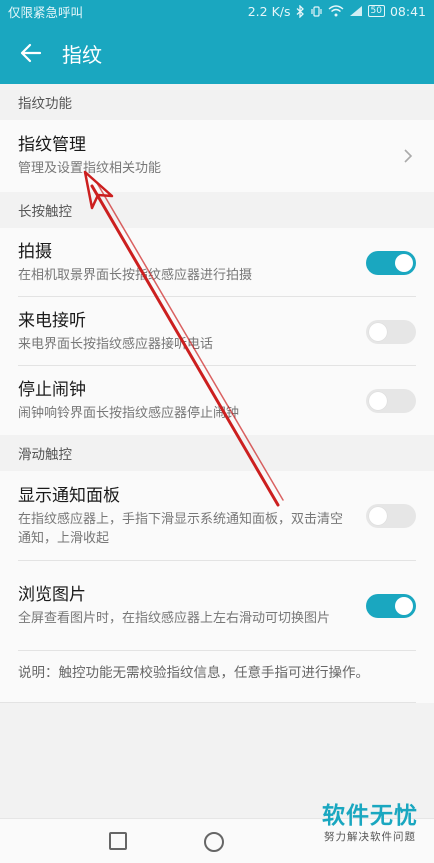 This screenshot has height=863, width=434. I want to click on item-title: 来电接听, so click(52, 320).